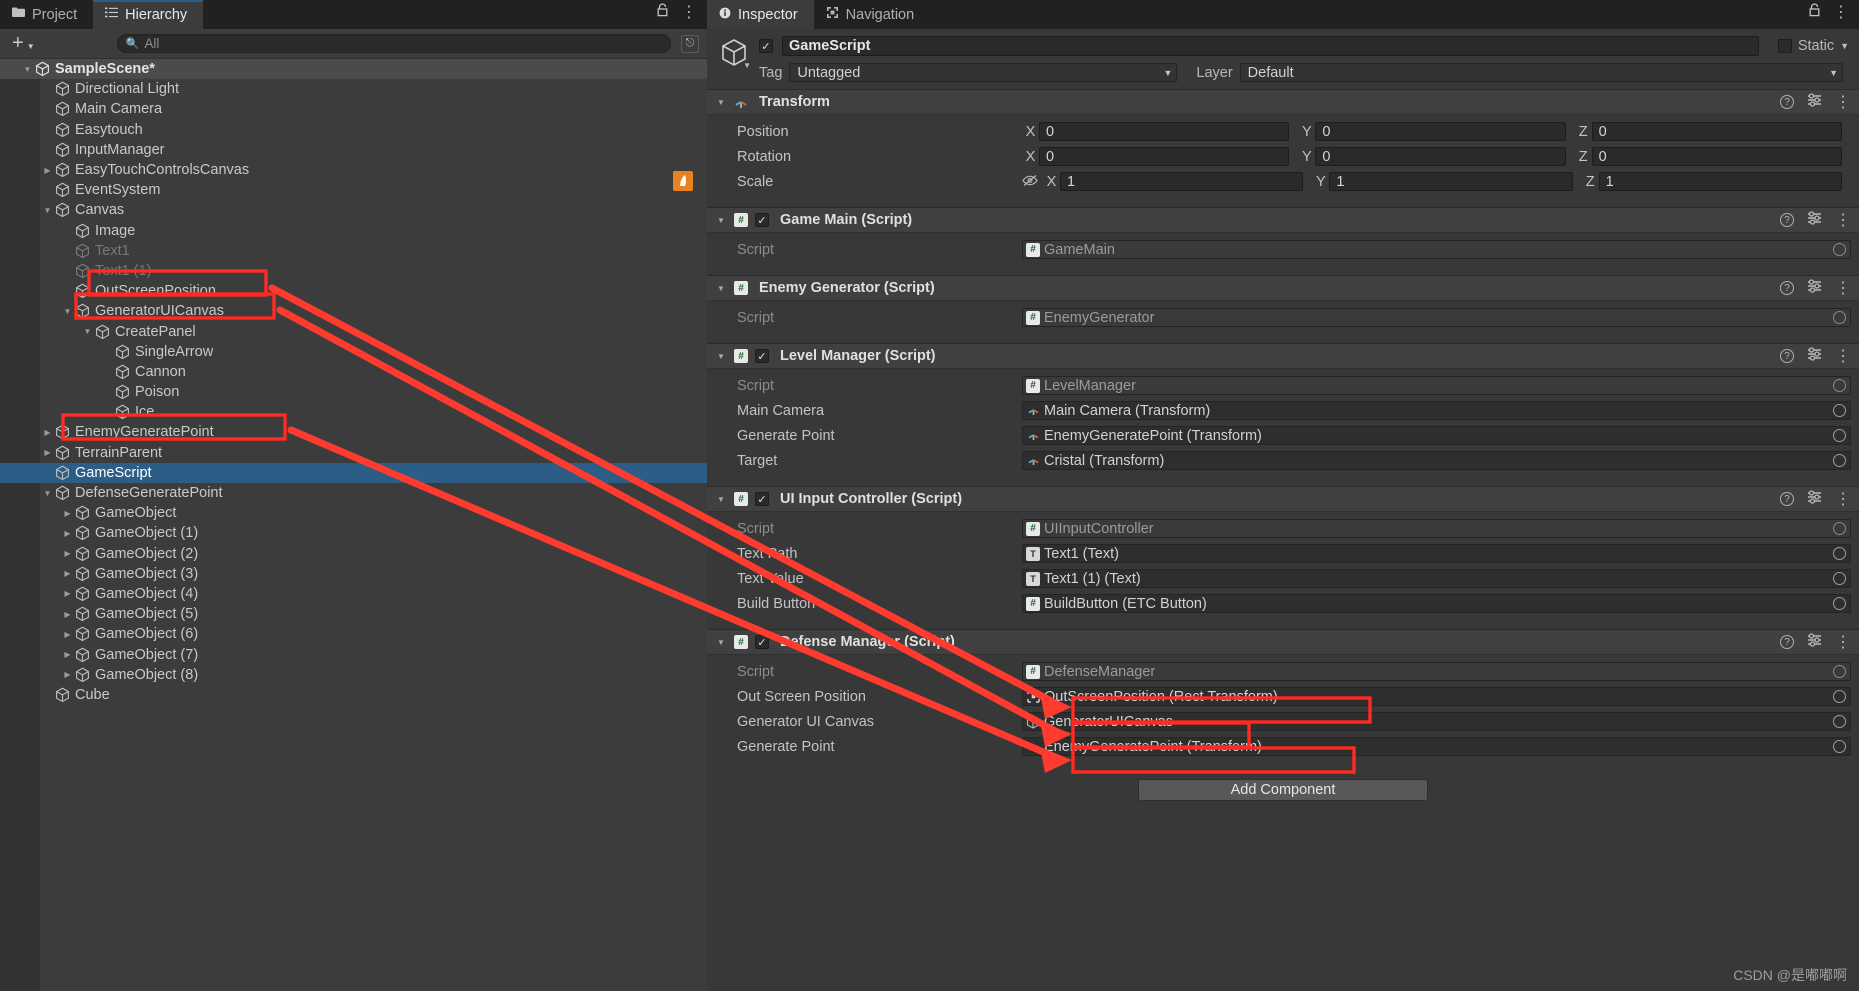 This screenshot has width=1859, height=991. Describe the element at coordinates (393, 43) in the screenshot. I see `search-input: 🔍 All` at that location.